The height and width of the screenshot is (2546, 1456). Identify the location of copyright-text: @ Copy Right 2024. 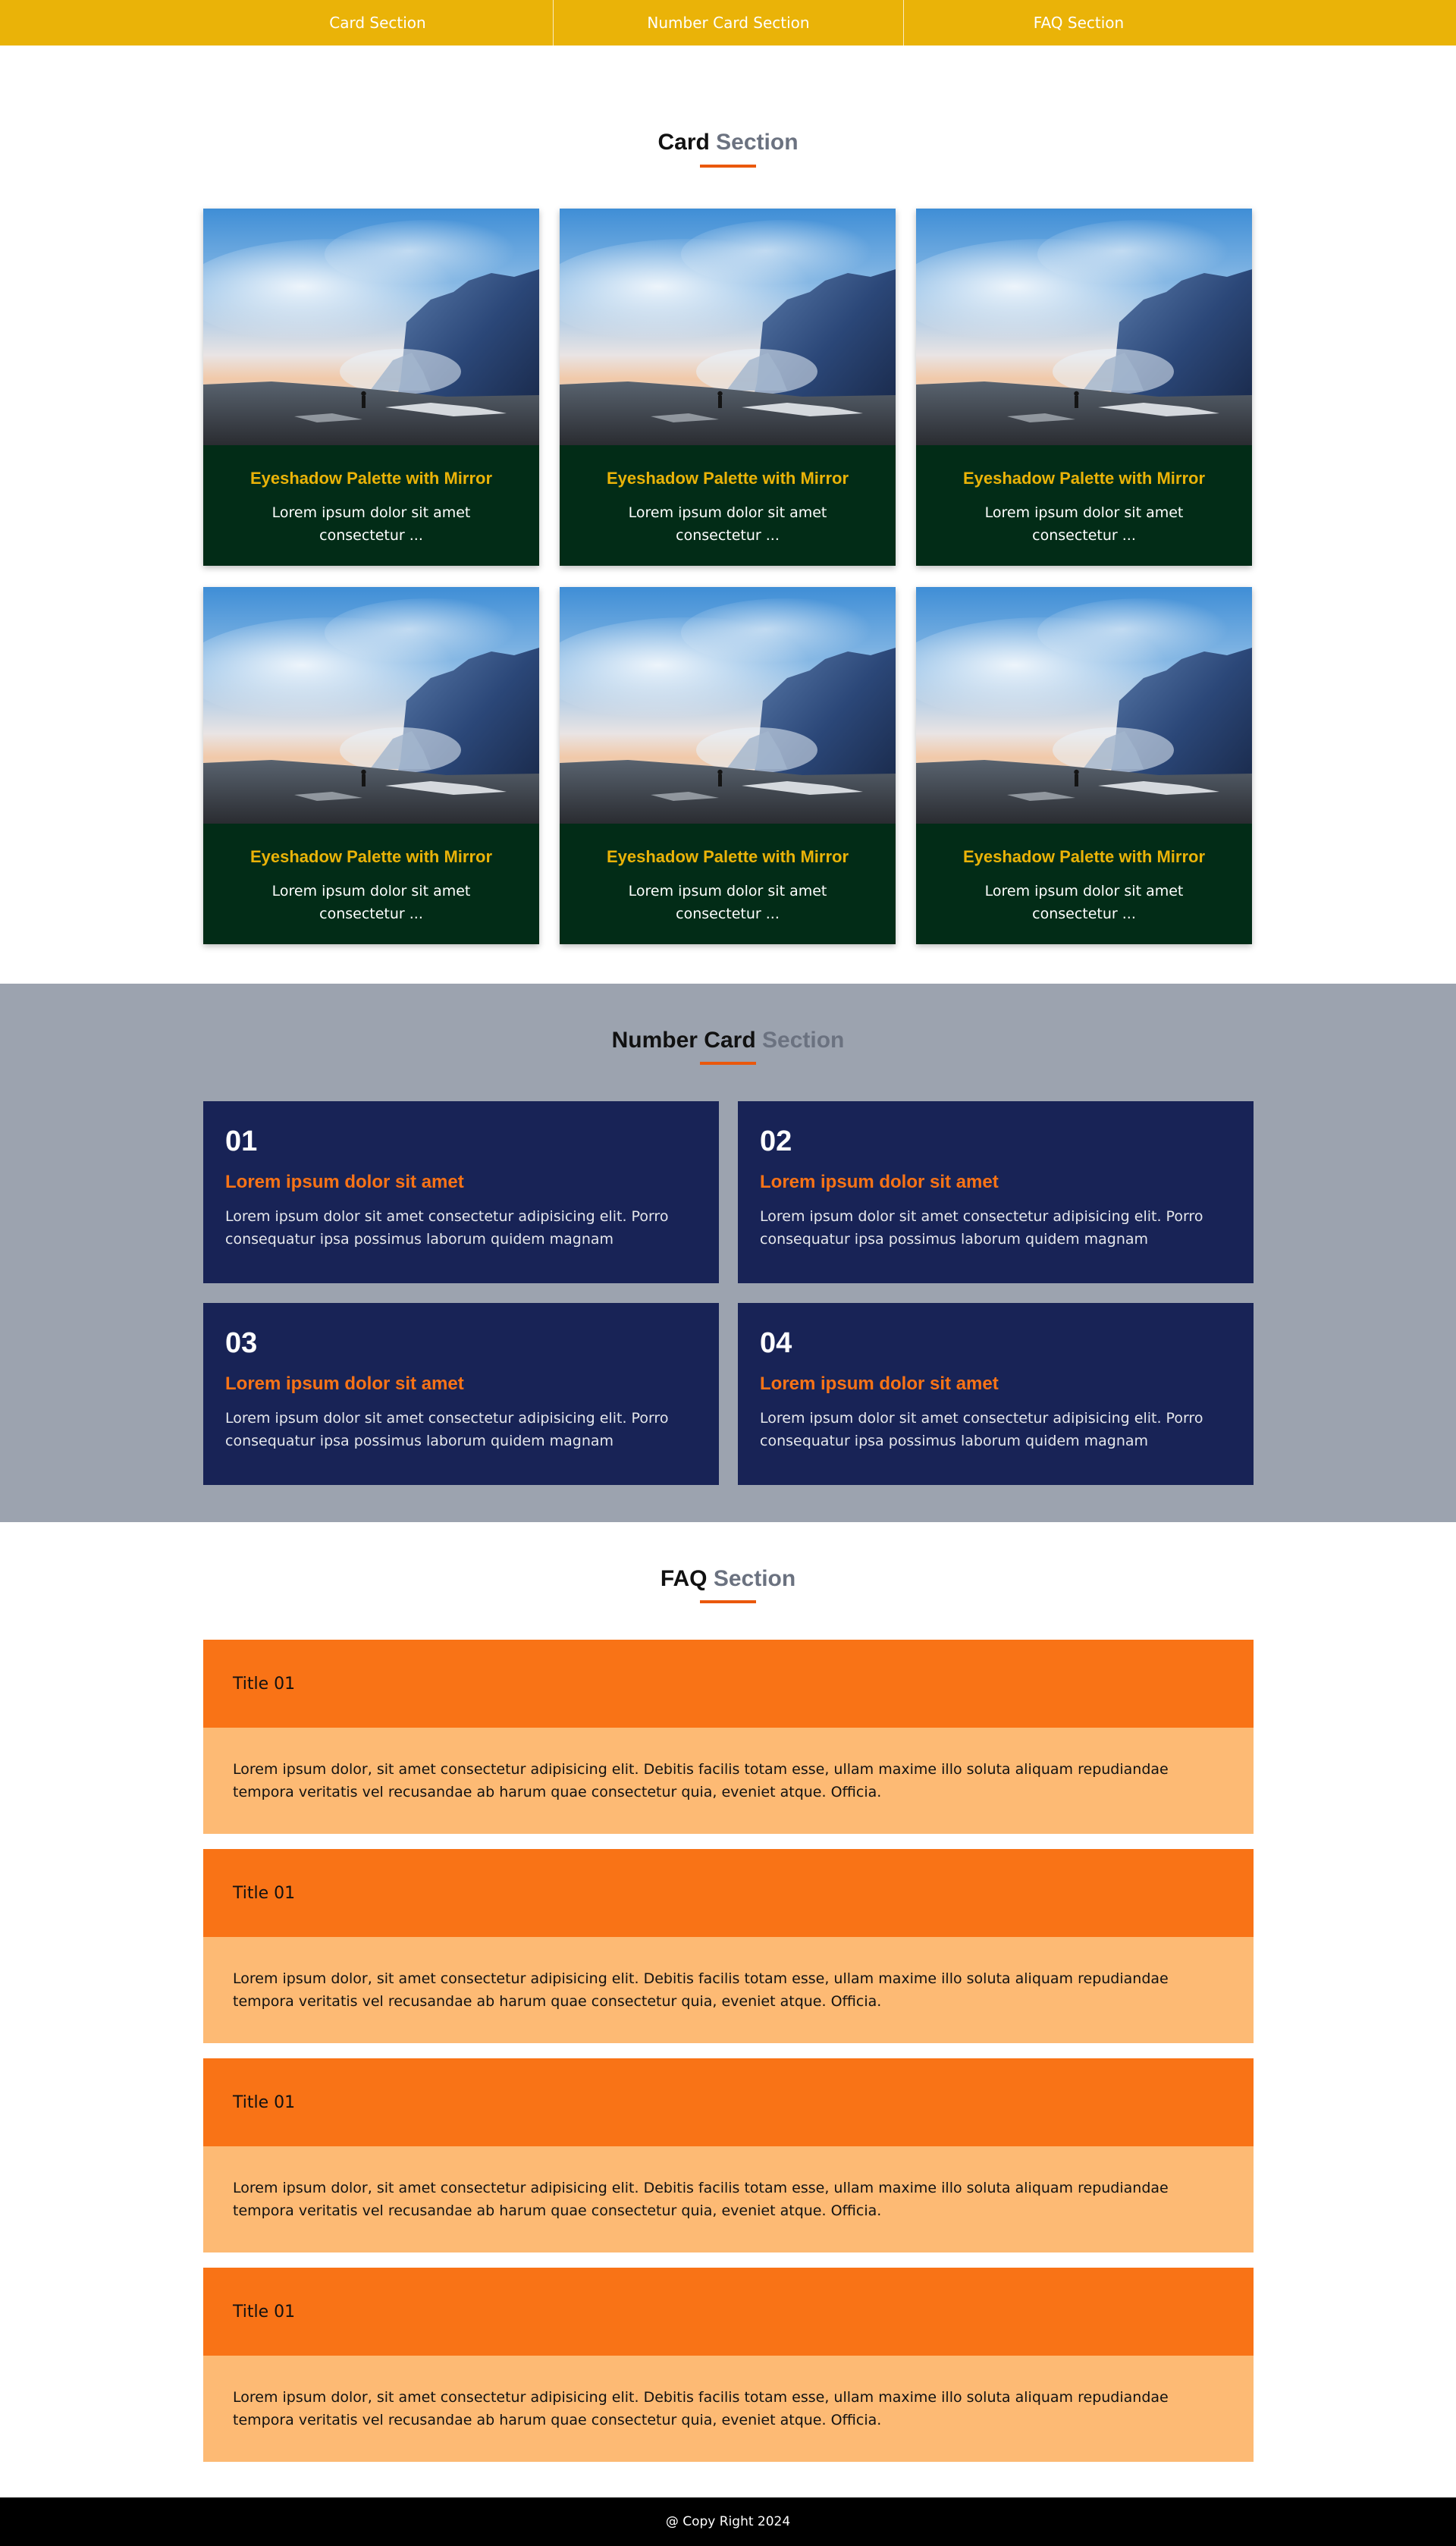
(728, 2521).